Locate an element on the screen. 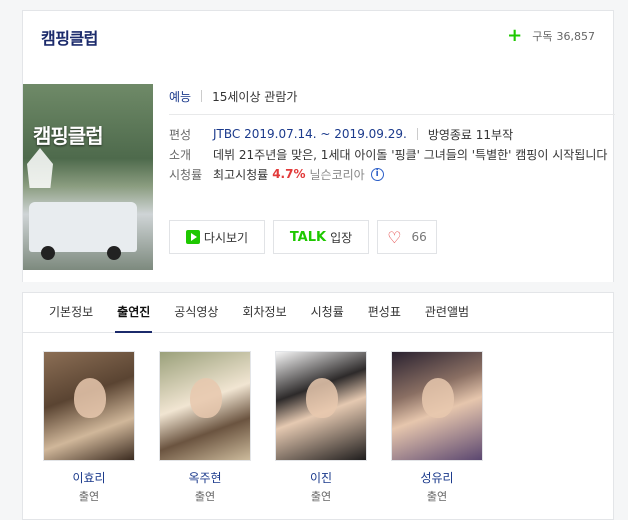  tab-official-video: 공식영상 is located at coordinates (196, 312).